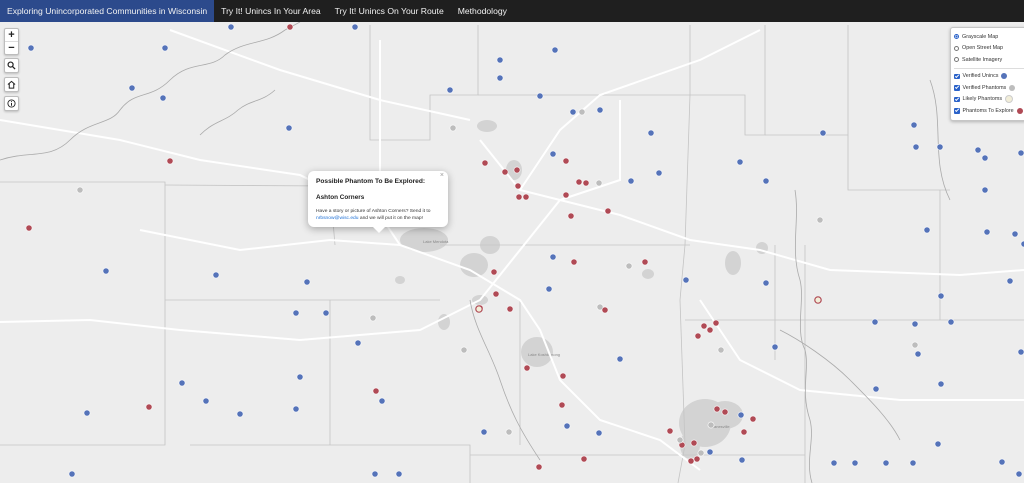  Describe the element at coordinates (271, 11) in the screenshot. I see `nav-item-in-your-area: Try It! Unincs In Your Area` at that location.